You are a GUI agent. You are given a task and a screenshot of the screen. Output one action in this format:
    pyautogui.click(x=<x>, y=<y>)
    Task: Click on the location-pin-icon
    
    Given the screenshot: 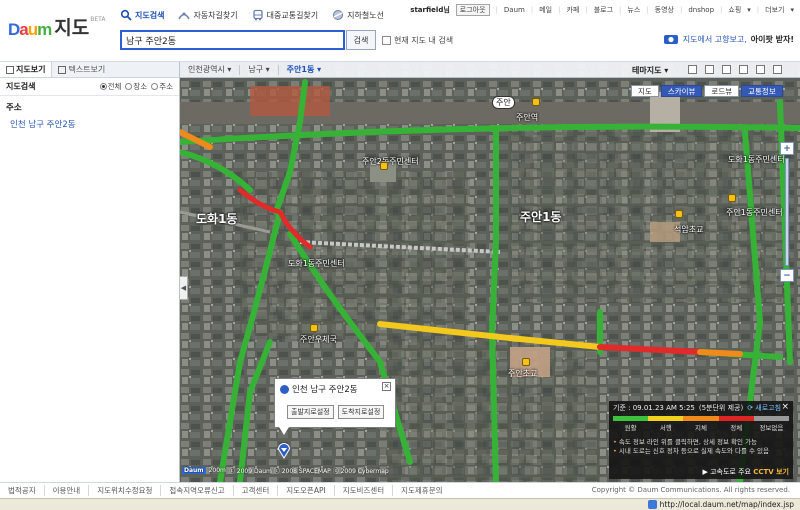 What is the action you would take?
    pyautogui.click(x=284, y=389)
    